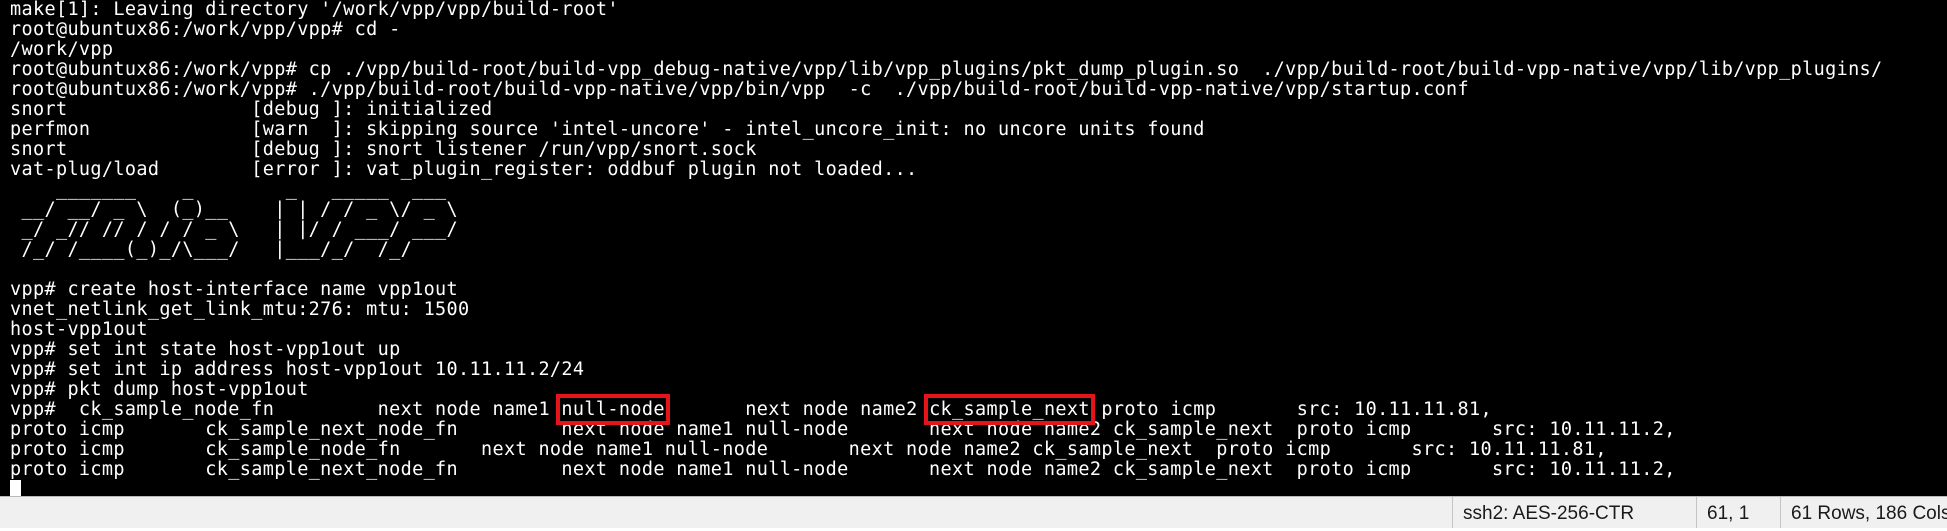 The image size is (1947, 531). Describe the element at coordinates (205, 349) in the screenshot. I see `terminal-line: vpp# set int state host-vpp1out up` at that location.